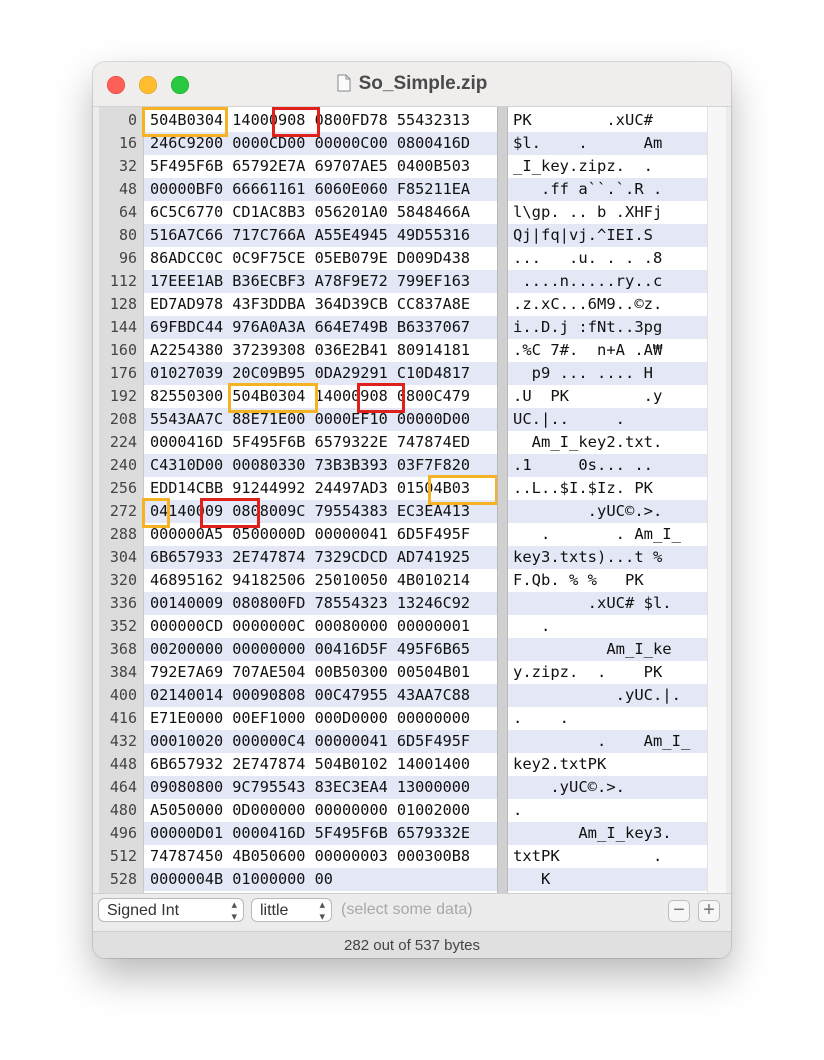 This screenshot has width=824, height=1060. Describe the element at coordinates (320, 235) in the screenshot. I see `hex-row: 516A7C66 717C766A A55E4945 49D55316` at that location.